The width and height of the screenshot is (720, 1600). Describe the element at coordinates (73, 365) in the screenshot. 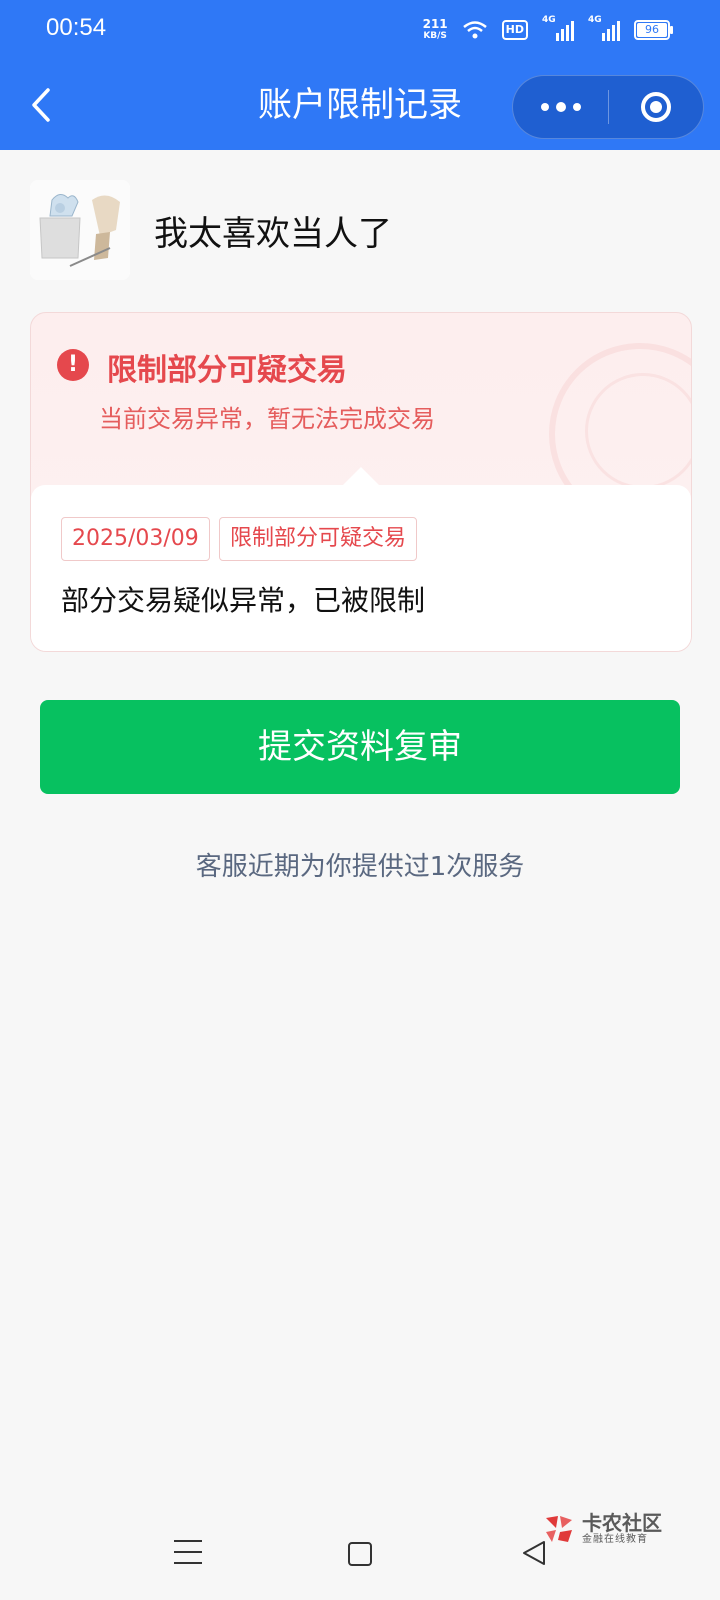

I see `alert-icon: !` at that location.